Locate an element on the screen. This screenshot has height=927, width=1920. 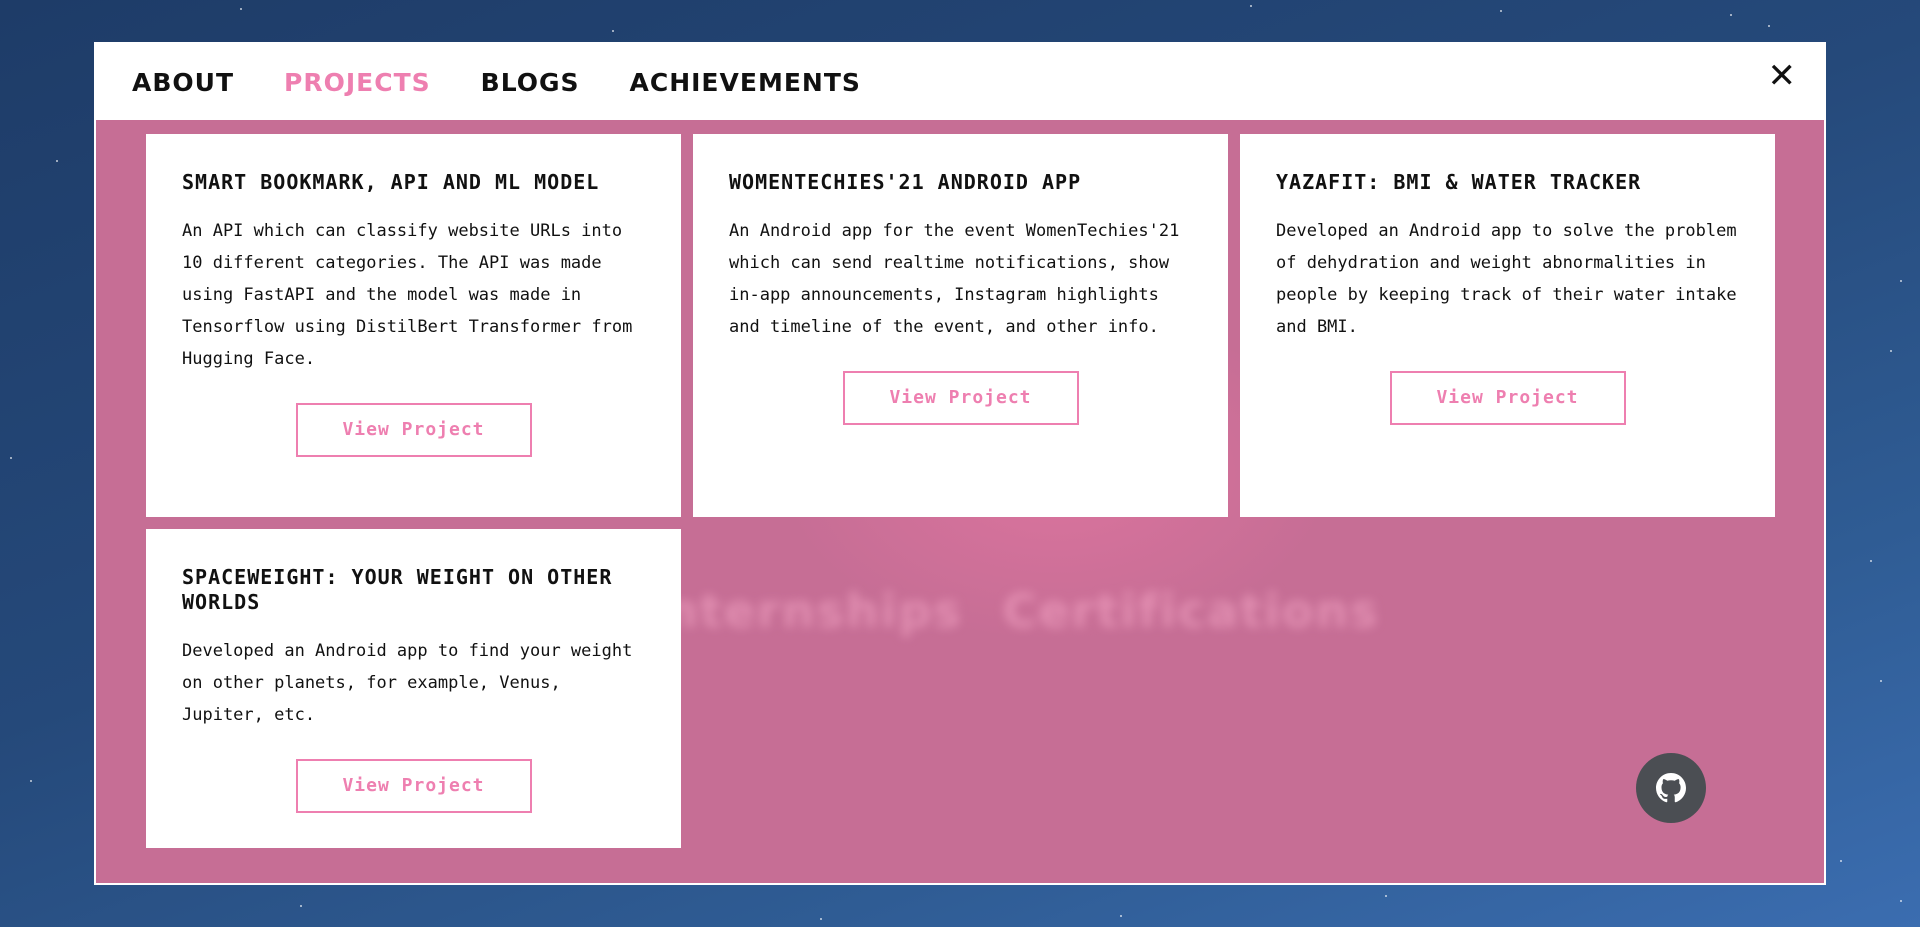
github-button is located at coordinates (1671, 788).